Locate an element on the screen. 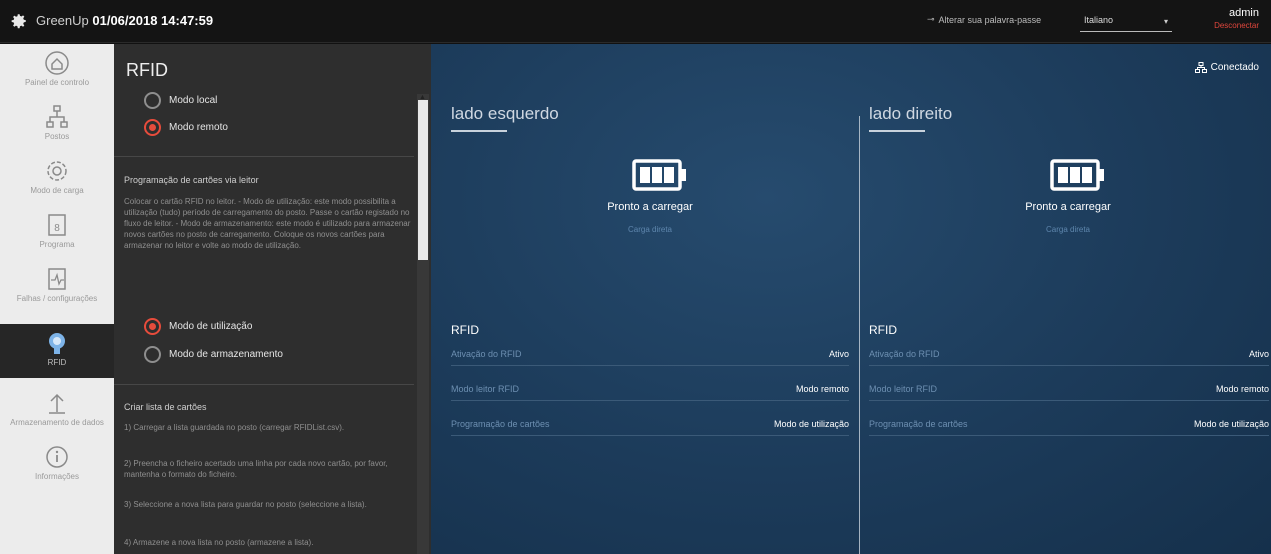  sidebar-item-label: Painel de controlo is located at coordinates (57, 82).